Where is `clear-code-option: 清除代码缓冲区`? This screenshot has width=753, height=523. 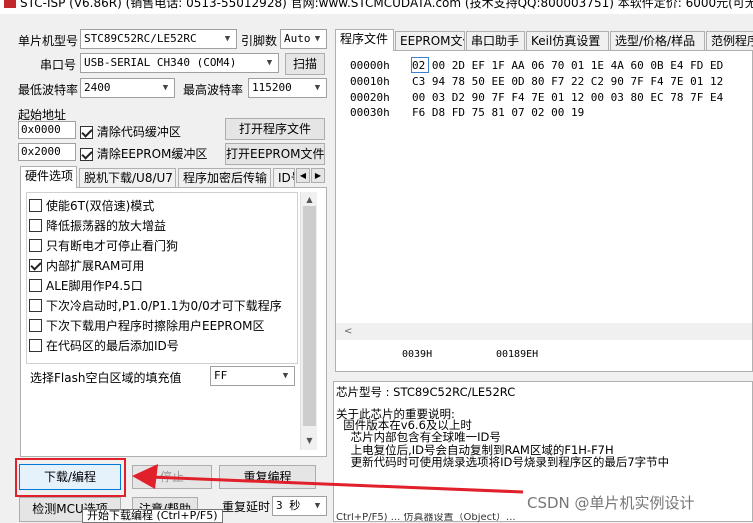 clear-code-option: 清除代码缓冲区 is located at coordinates (130, 131).